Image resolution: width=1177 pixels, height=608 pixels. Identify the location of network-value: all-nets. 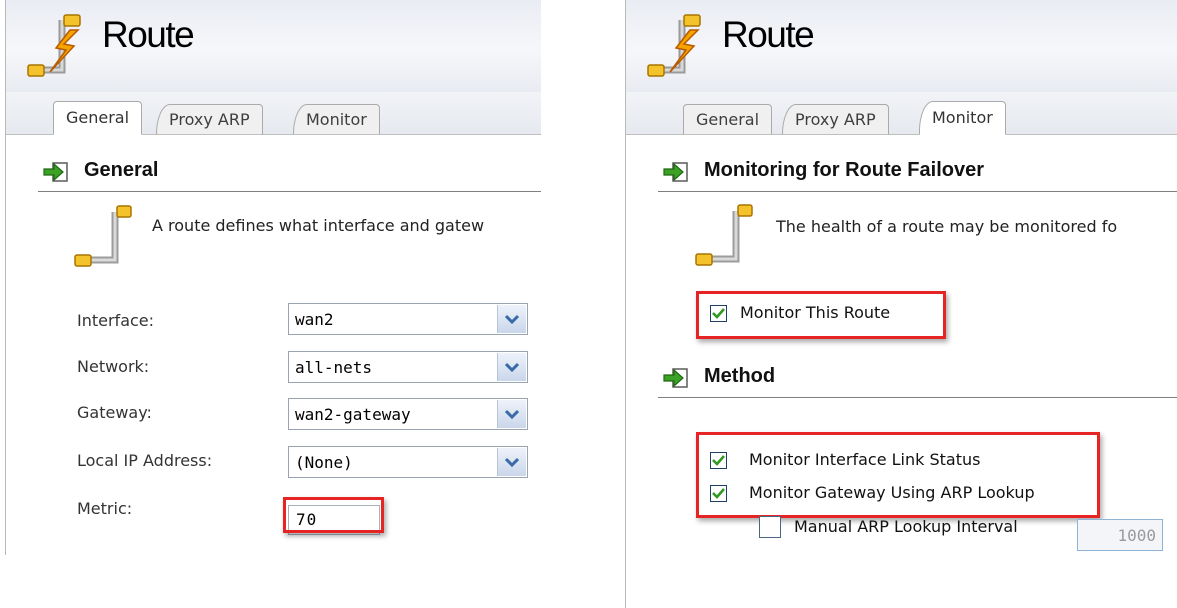
(334, 367).